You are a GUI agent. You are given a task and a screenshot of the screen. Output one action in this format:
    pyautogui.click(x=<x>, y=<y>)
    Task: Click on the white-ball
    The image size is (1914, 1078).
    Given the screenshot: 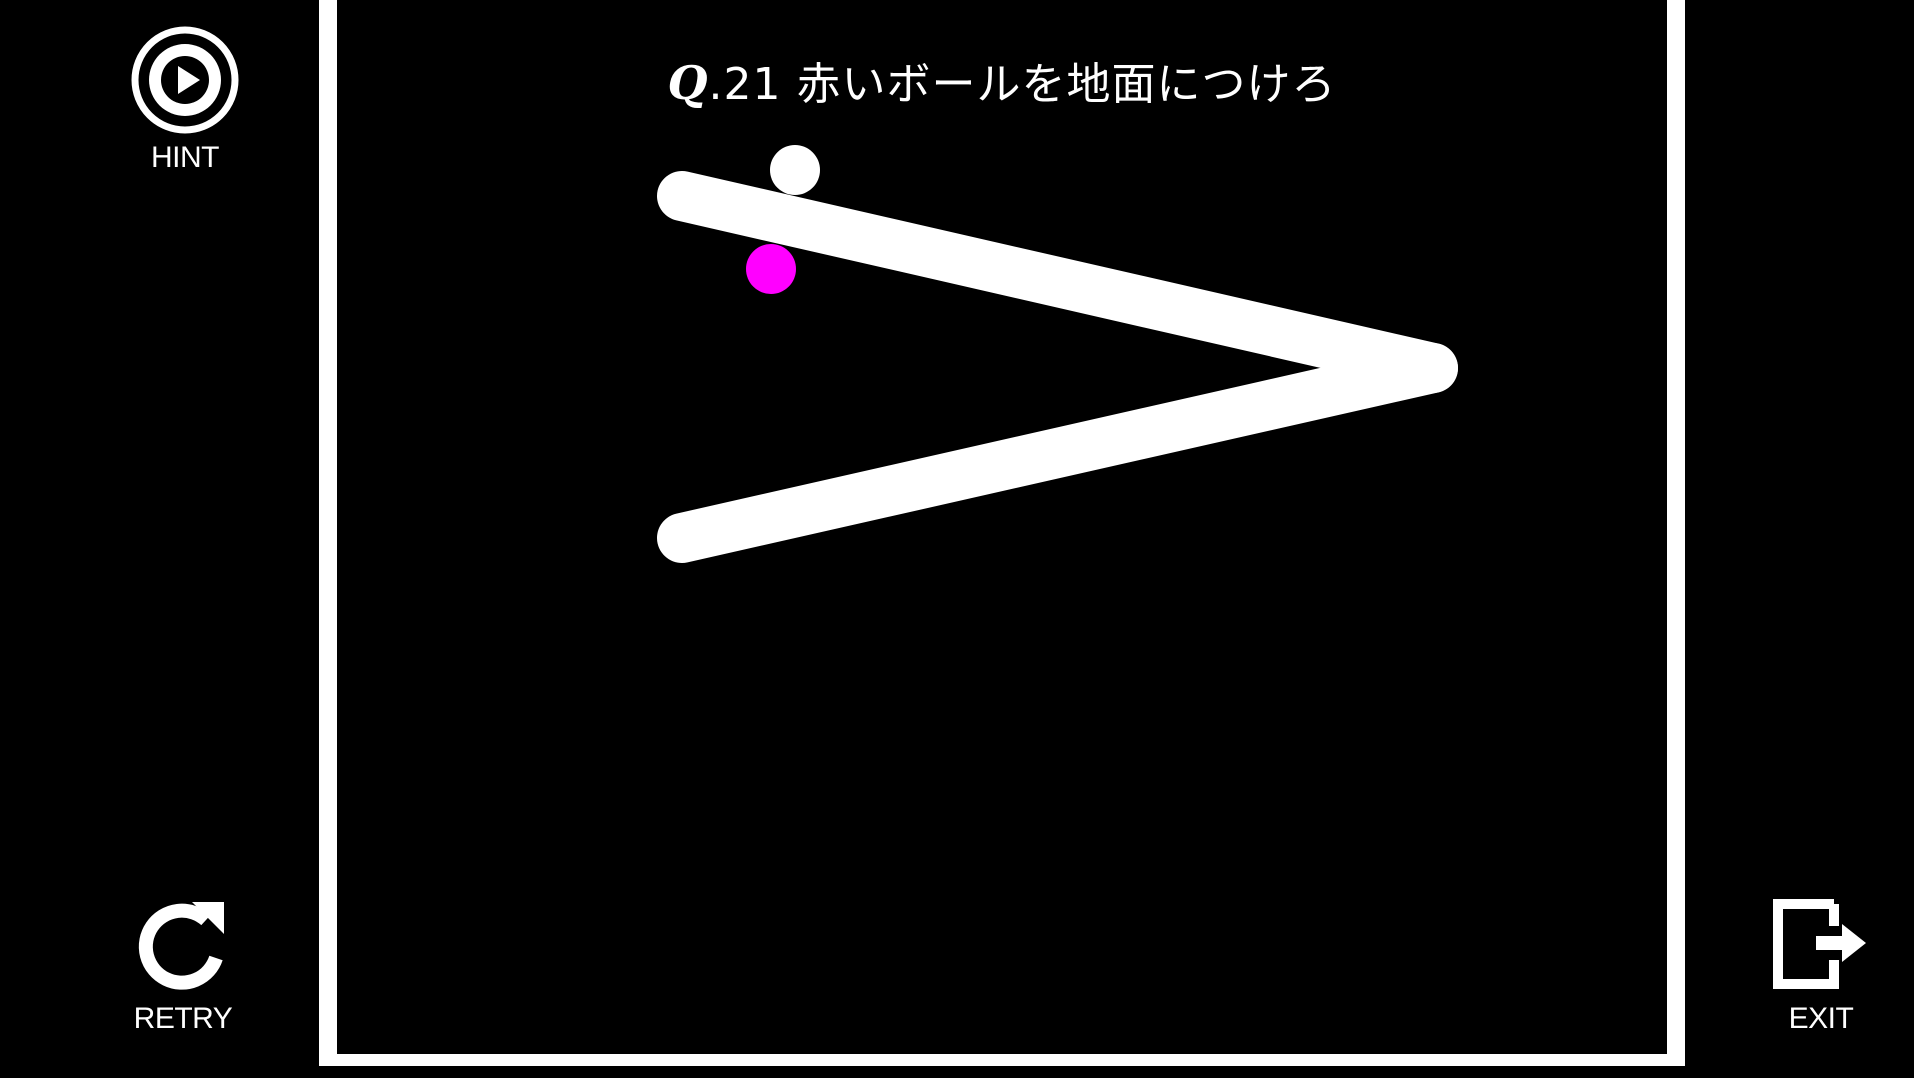 What is the action you would take?
    pyautogui.click(x=795, y=170)
    